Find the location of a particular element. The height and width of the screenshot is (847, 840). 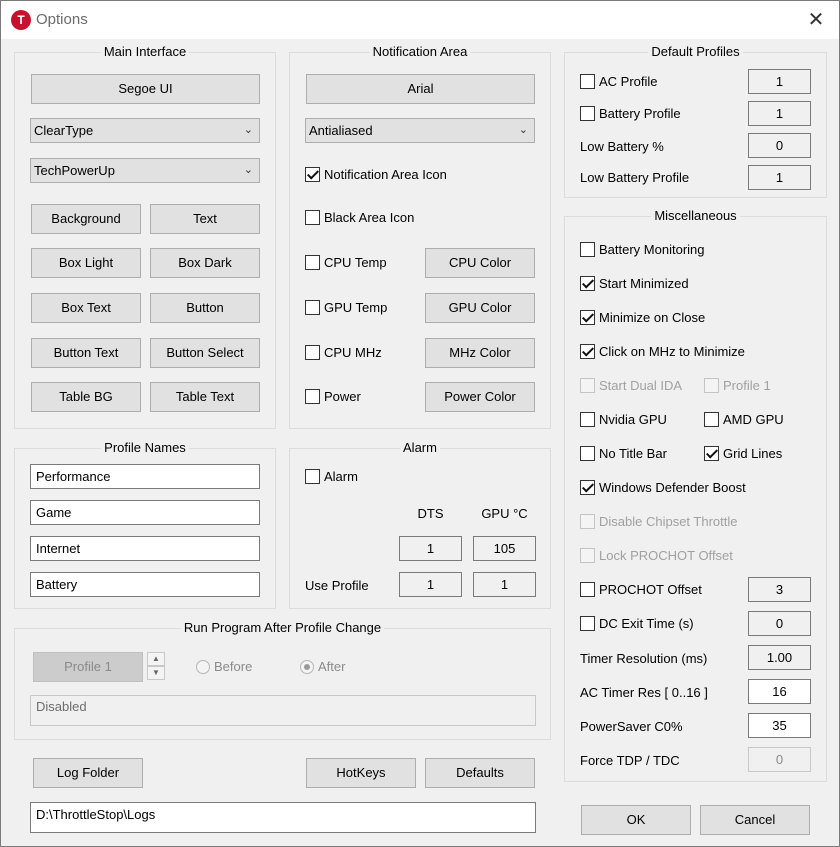

alarm-dts-value: 1 is located at coordinates (430, 548).